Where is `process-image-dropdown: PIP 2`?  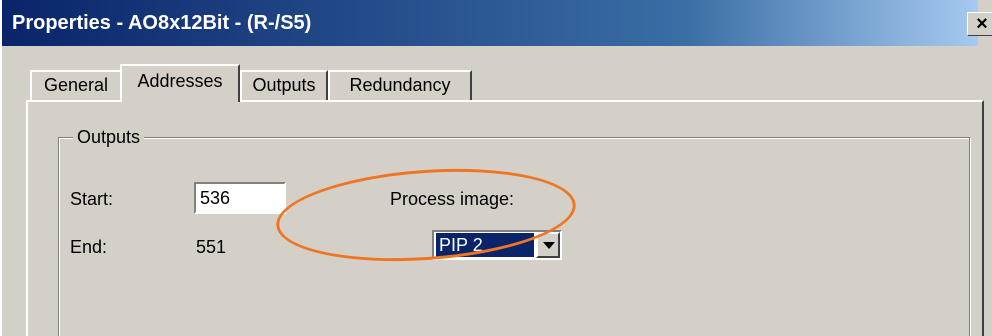
process-image-dropdown: PIP 2 is located at coordinates (497, 245).